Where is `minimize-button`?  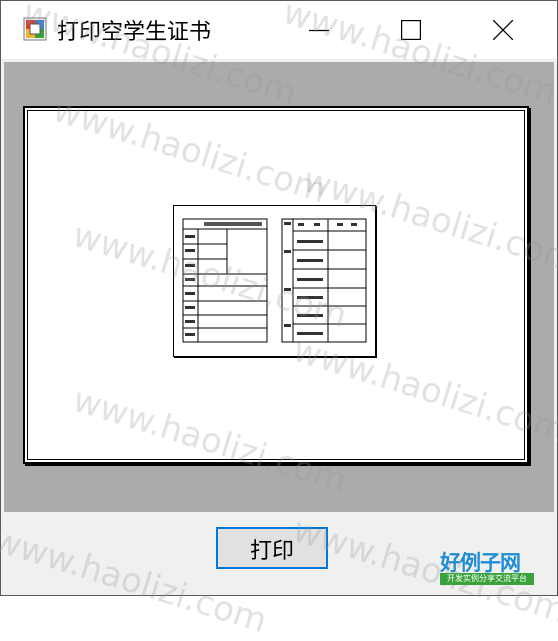
minimize-button is located at coordinates (319, 30).